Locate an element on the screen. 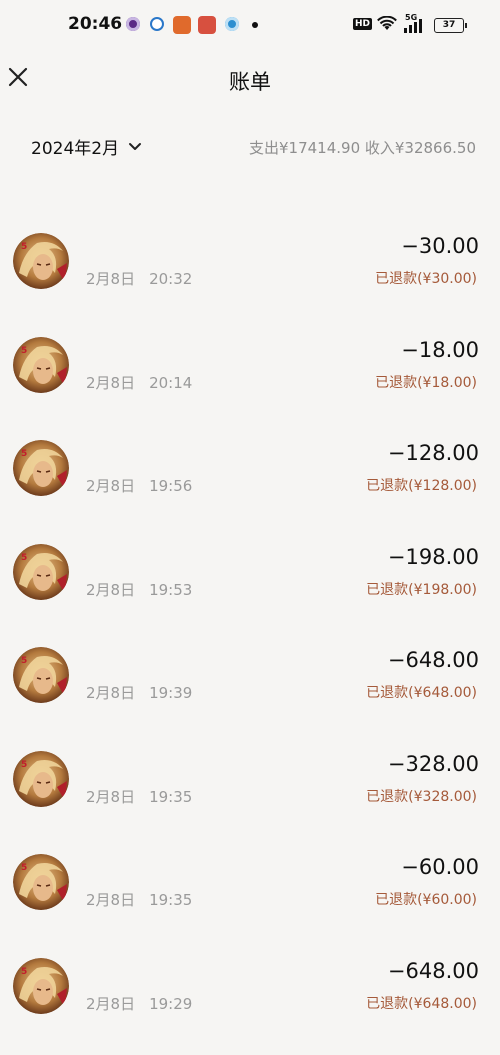 Image resolution: width=500 pixels, height=1055 pixels. transaction-datetime: 2月8日 20:14 is located at coordinates (139, 382).